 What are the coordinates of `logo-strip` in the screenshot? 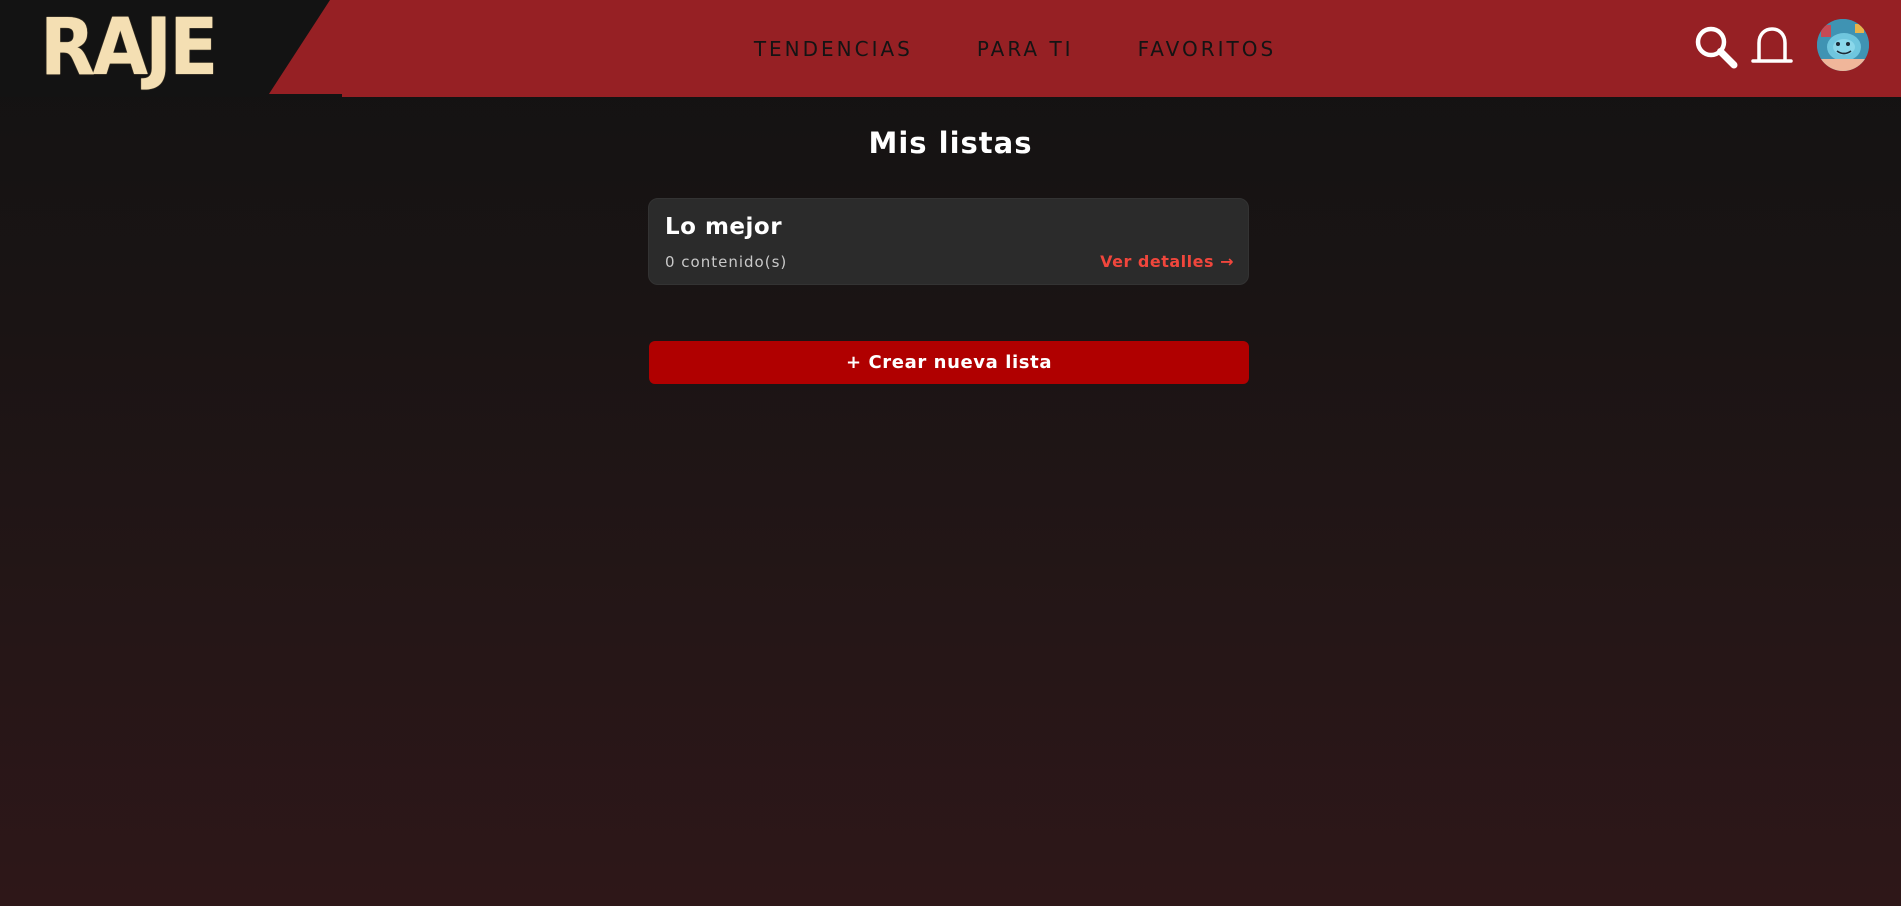 It's located at (304, 95).